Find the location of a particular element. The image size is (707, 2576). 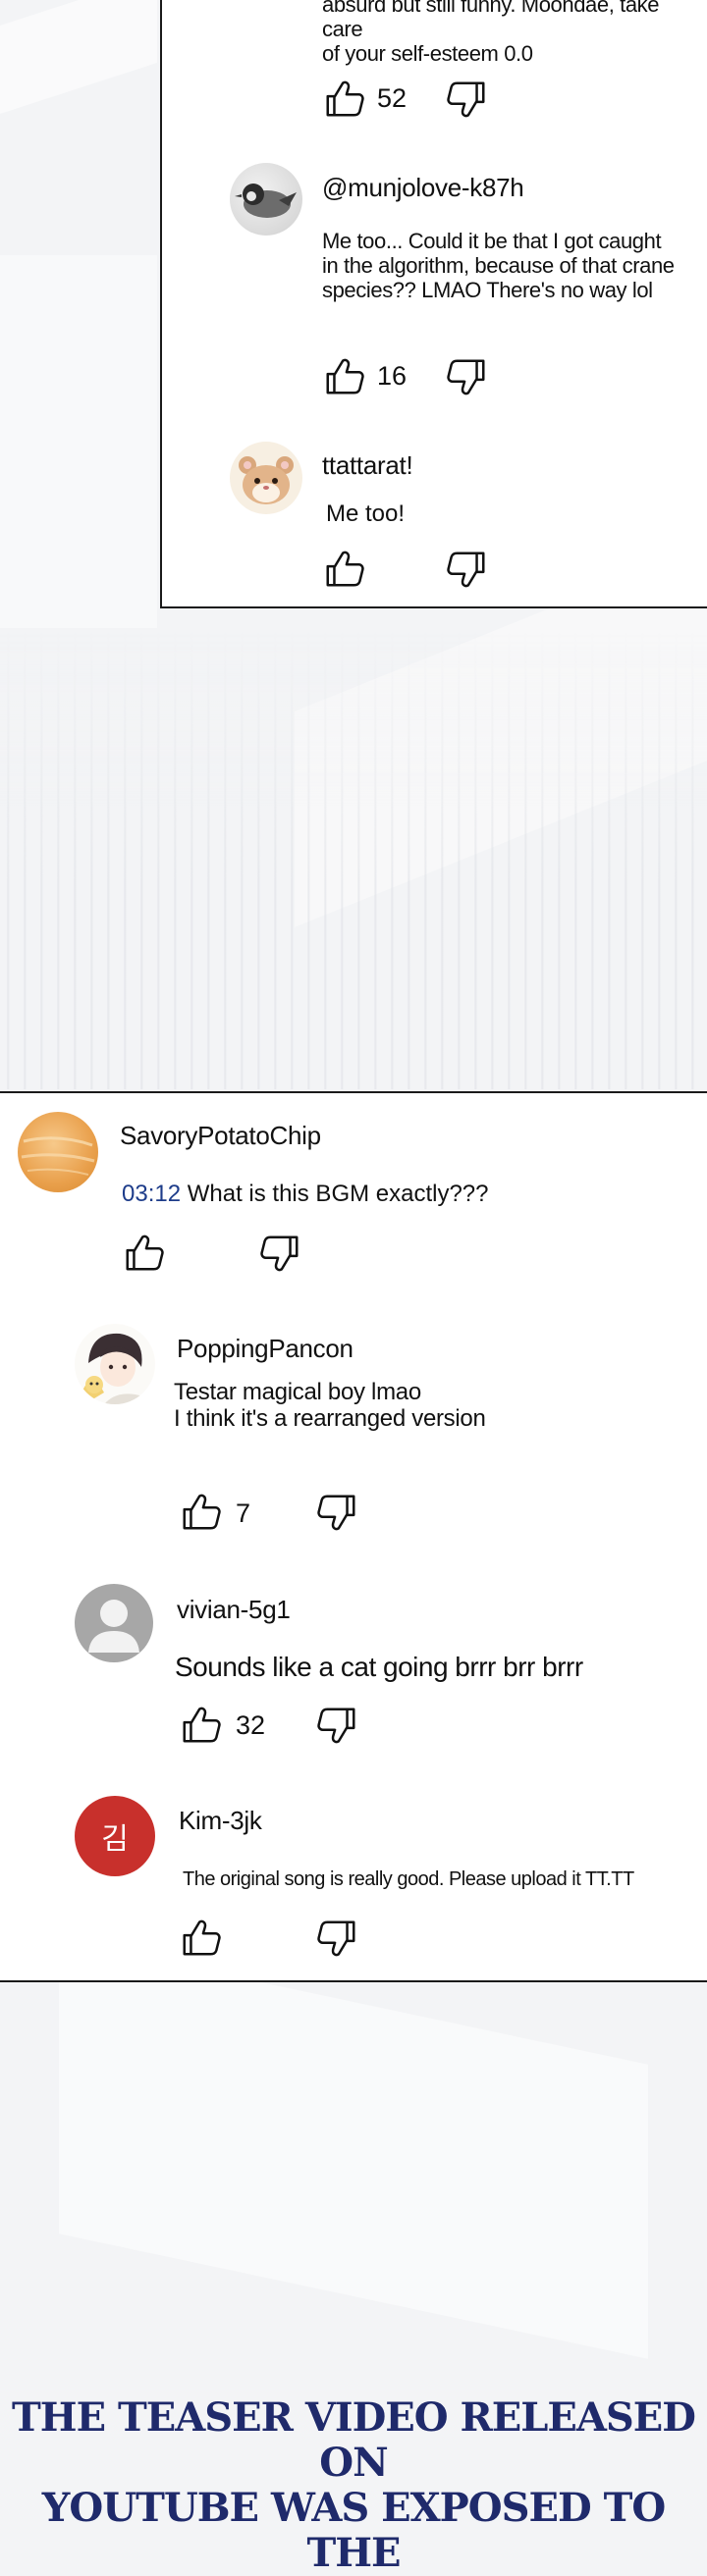

caption-line: YOUTUBE WAS EXPOSED TO THE is located at coordinates (353, 2530).